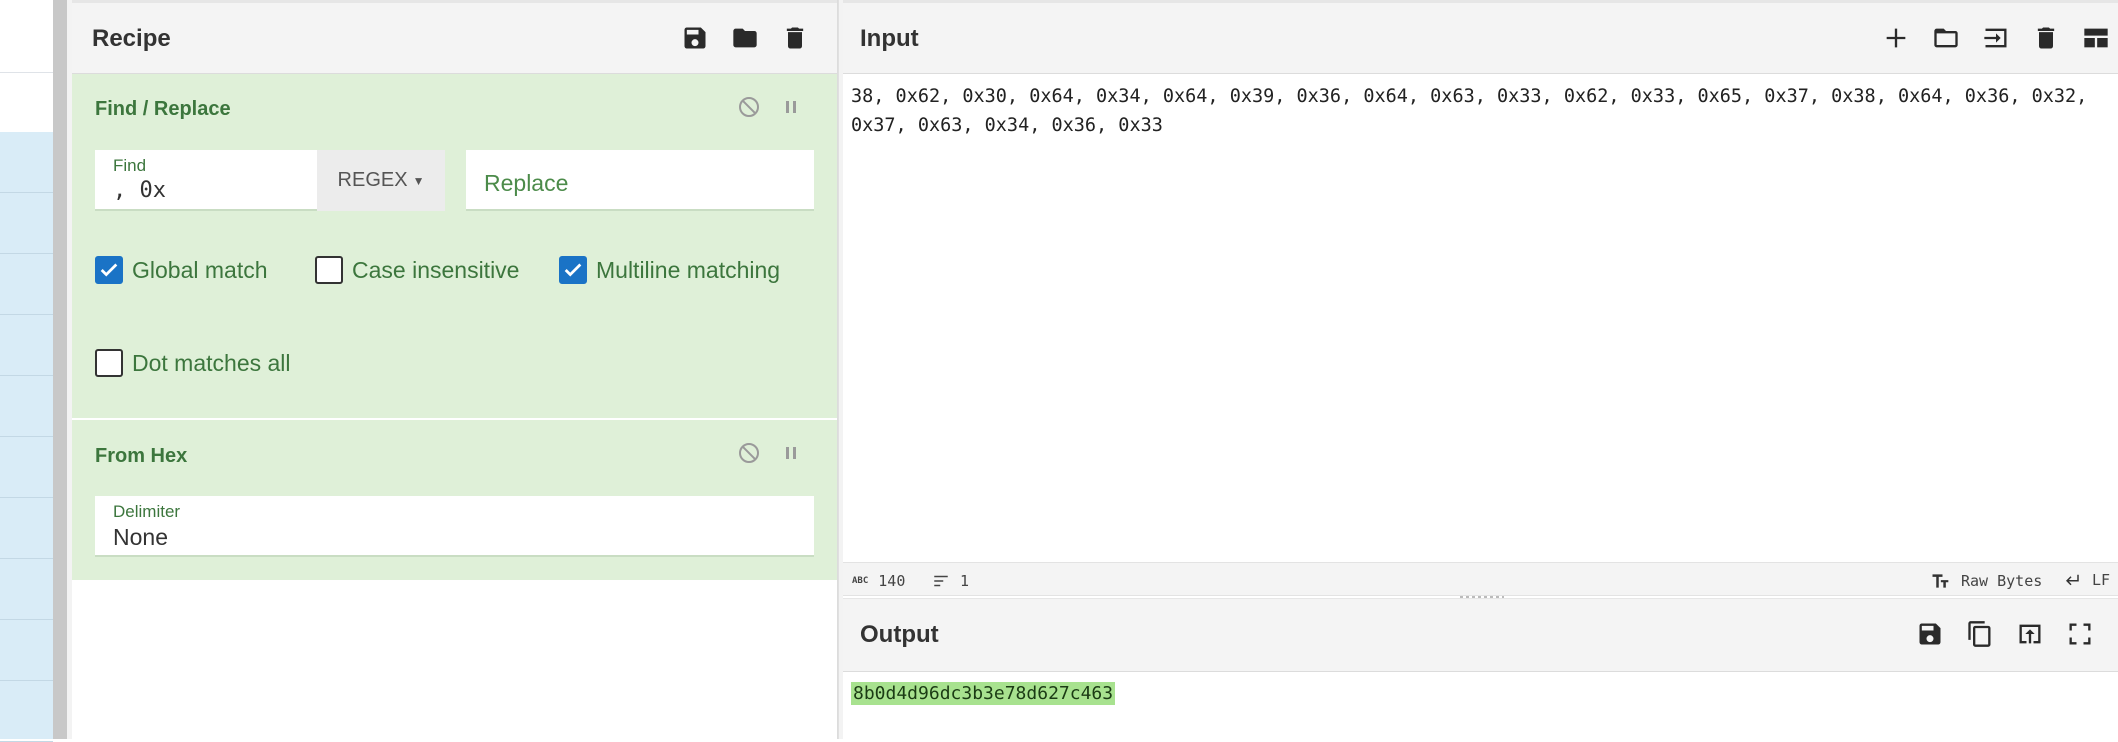  What do you see at coordinates (2101, 580) in the screenshot?
I see `eol-value: LF` at bounding box center [2101, 580].